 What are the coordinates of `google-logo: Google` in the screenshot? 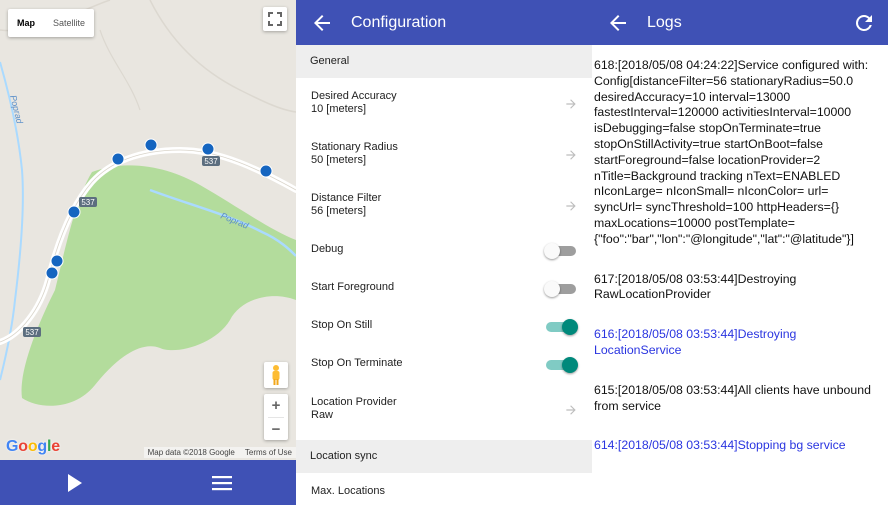 It's located at (33, 447).